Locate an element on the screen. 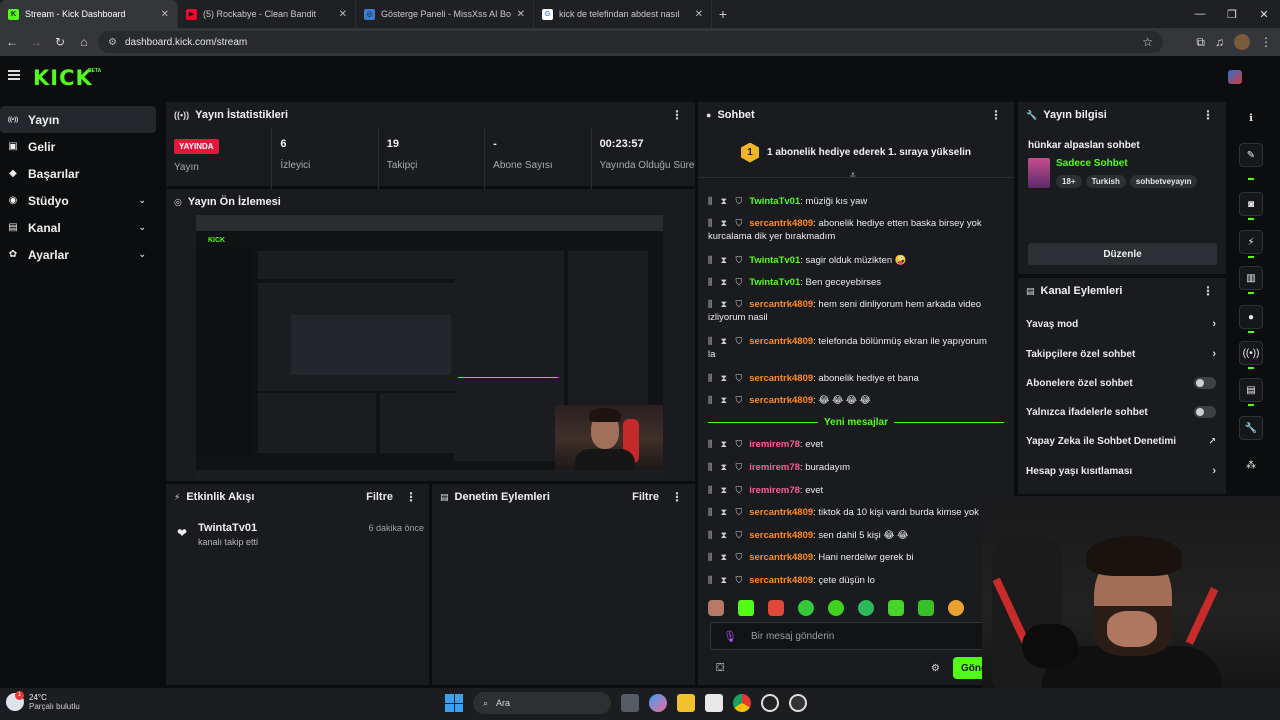  channel-action-row: Hesap yaşı kısıtlaması › is located at coordinates (1122, 471).